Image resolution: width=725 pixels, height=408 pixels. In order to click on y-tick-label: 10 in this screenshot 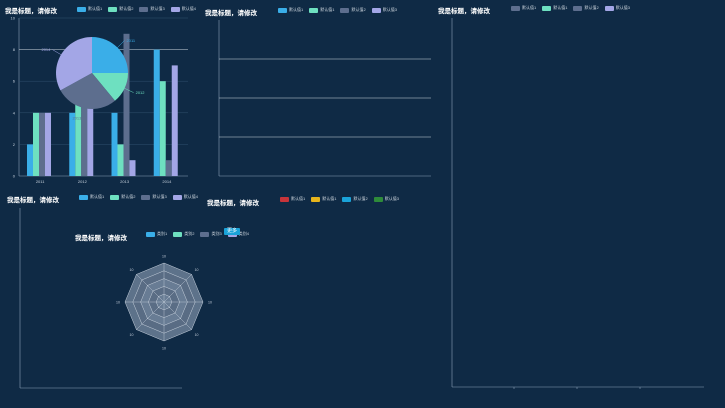, I will do `click(13, 18)`.